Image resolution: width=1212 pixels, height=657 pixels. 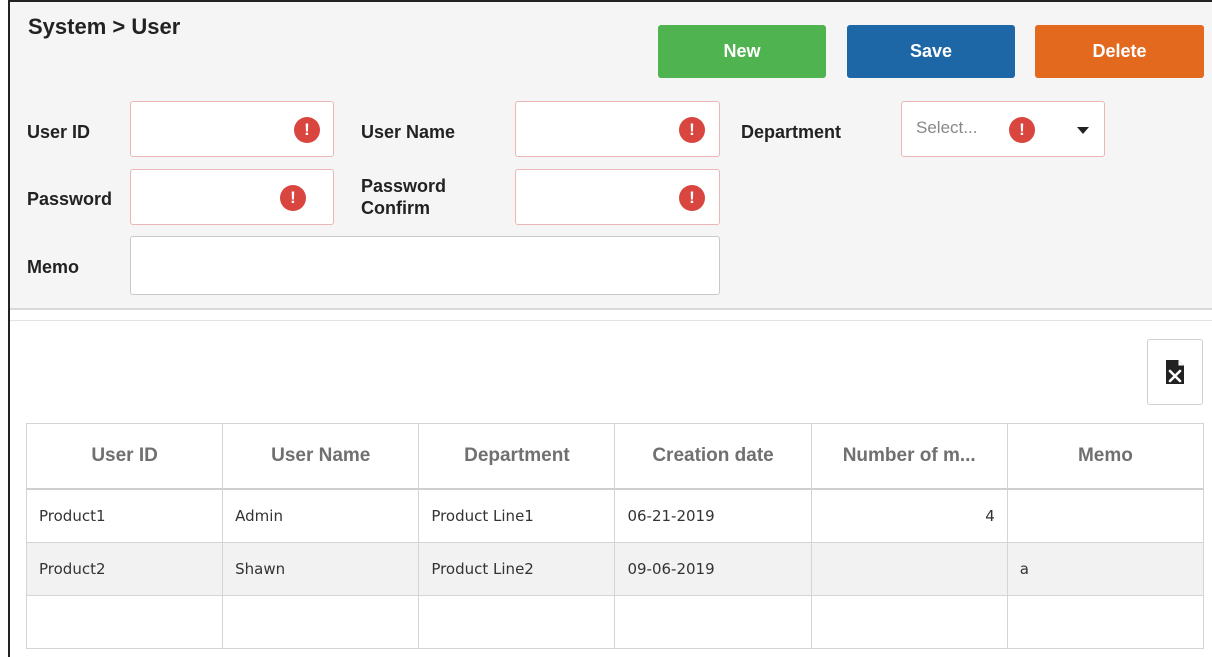 What do you see at coordinates (791, 132) in the screenshot?
I see `department-label: Department` at bounding box center [791, 132].